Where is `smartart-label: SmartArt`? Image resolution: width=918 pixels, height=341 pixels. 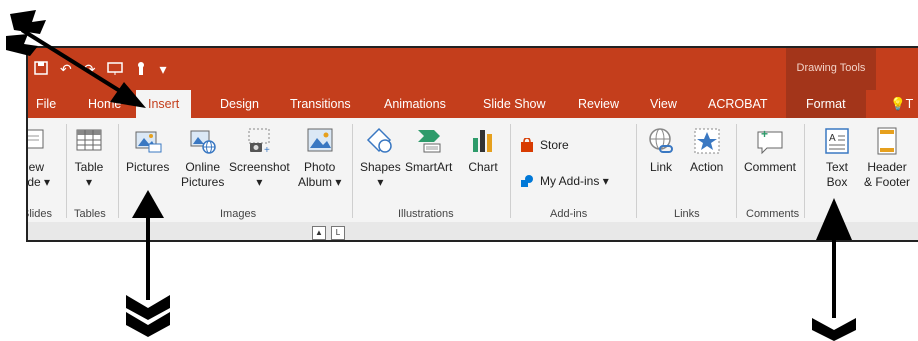
smartart-label: SmartArt is located at coordinates (429, 167).